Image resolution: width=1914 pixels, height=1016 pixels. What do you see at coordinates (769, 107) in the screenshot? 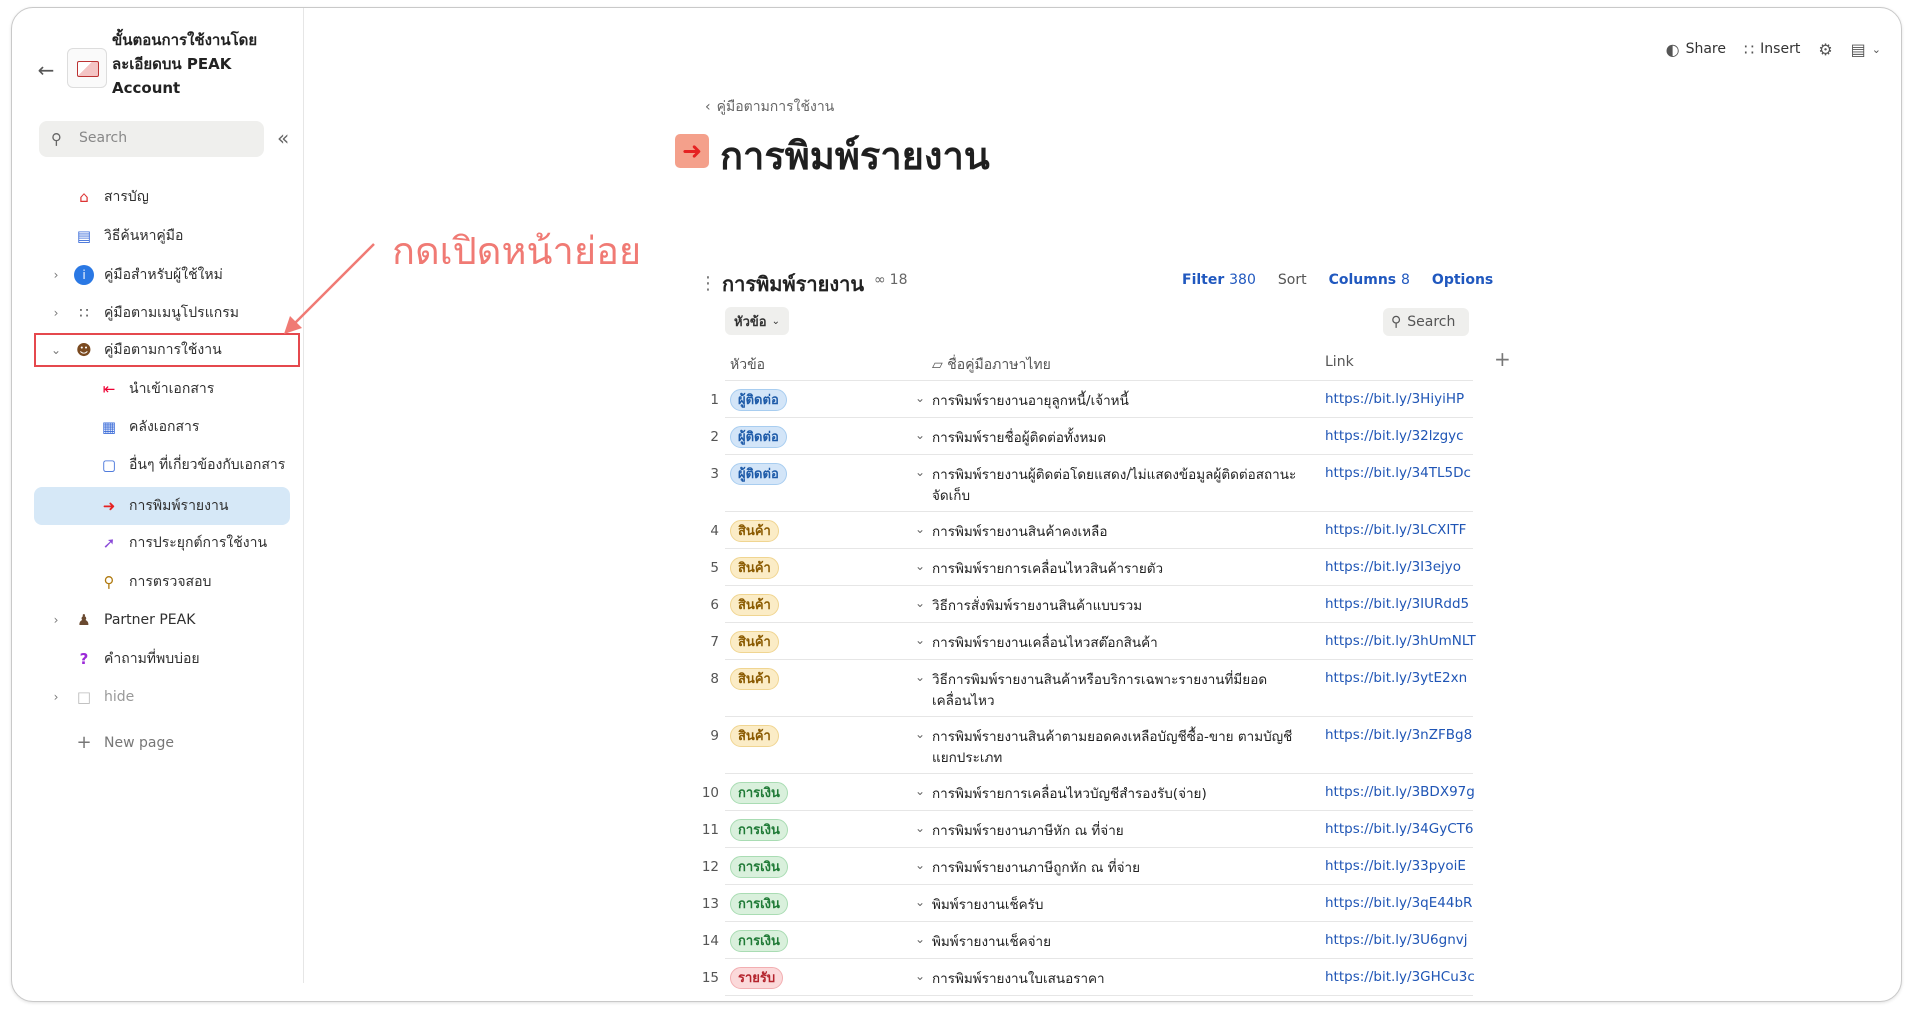
I see `breadcrumb: ‹ คู่มือตามการใช้งาน` at bounding box center [769, 107].